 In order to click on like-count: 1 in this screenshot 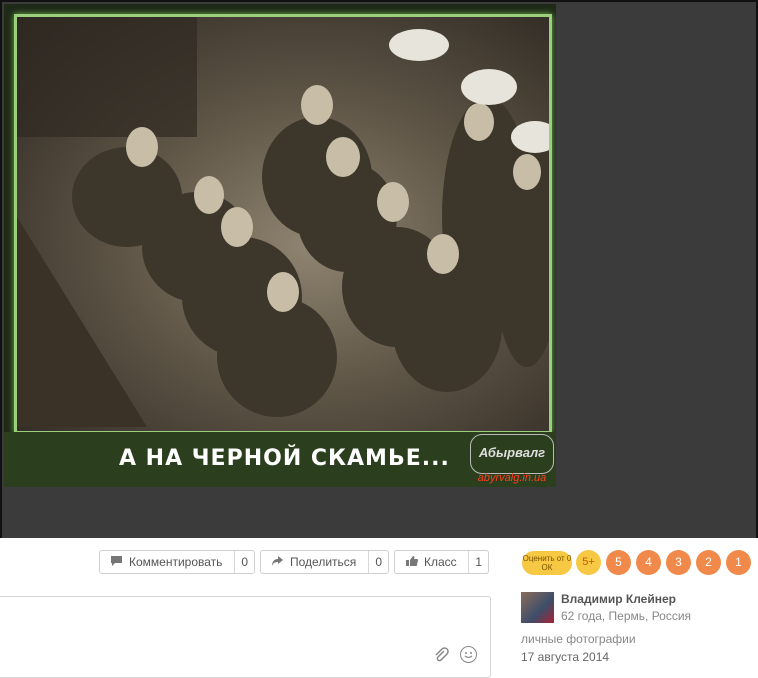, I will do `click(478, 562)`.